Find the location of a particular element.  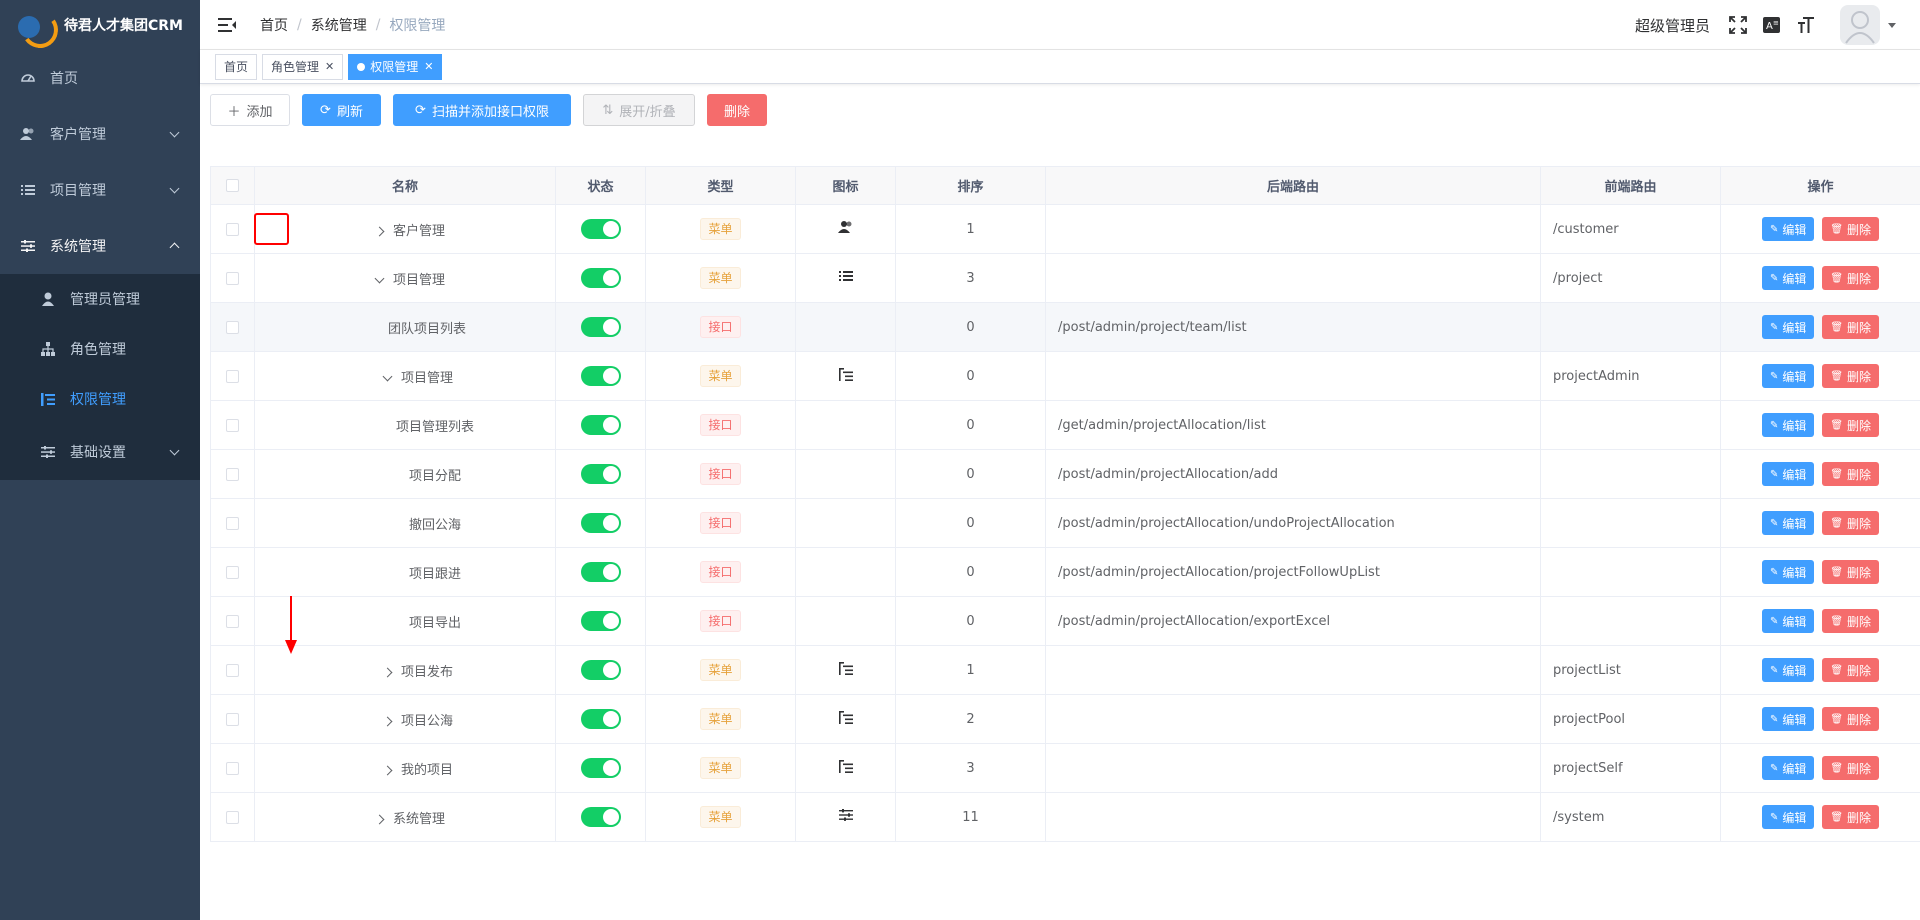

sidebar-item-home: 首页 is located at coordinates (100, 78).